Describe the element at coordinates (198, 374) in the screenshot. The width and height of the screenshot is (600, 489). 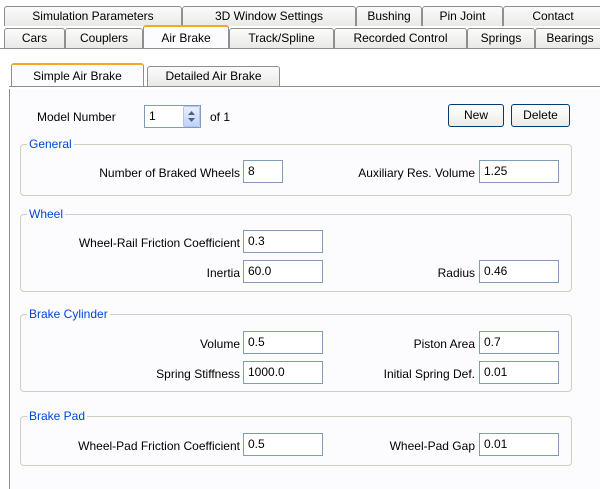
I see `spring-stiffness-label: Spring Stiffness` at that location.